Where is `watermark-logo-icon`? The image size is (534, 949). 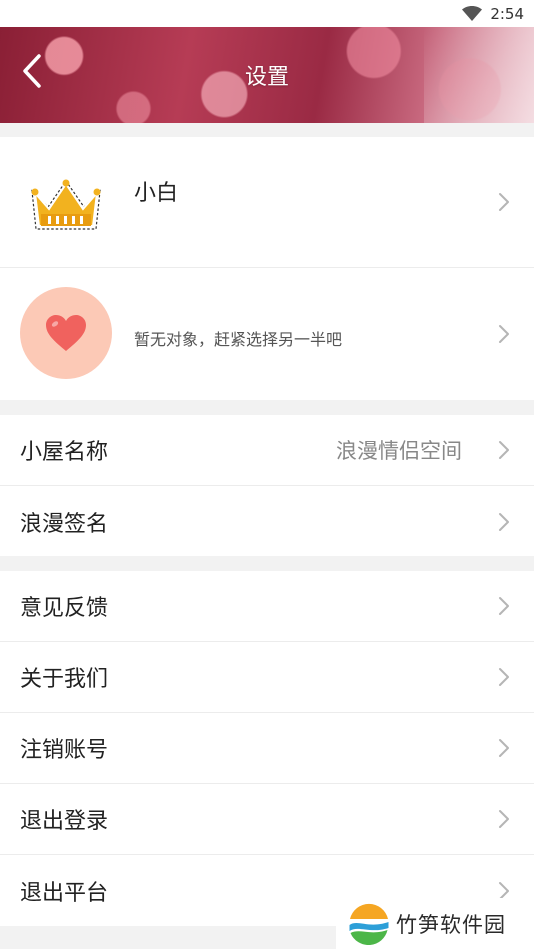
watermark-logo-icon is located at coordinates (369, 924).